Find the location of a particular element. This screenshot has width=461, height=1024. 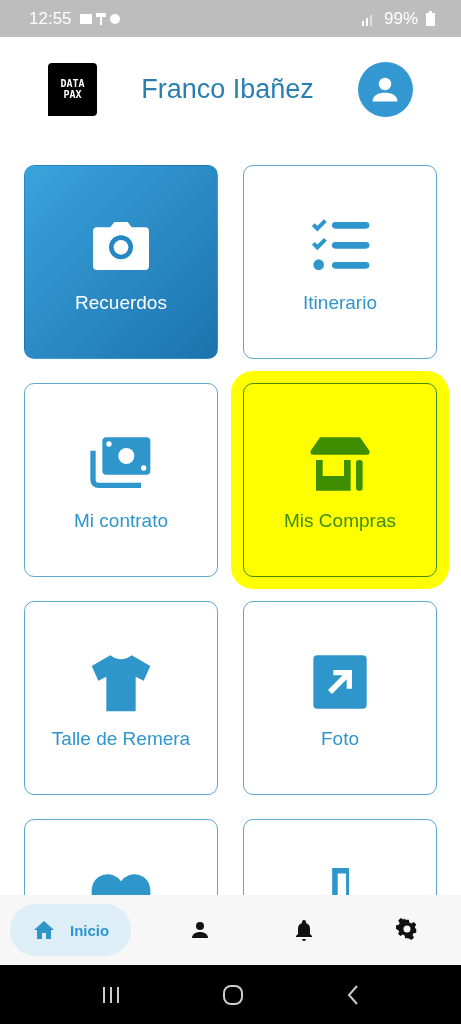

notification-icon is located at coordinates (99, 18).